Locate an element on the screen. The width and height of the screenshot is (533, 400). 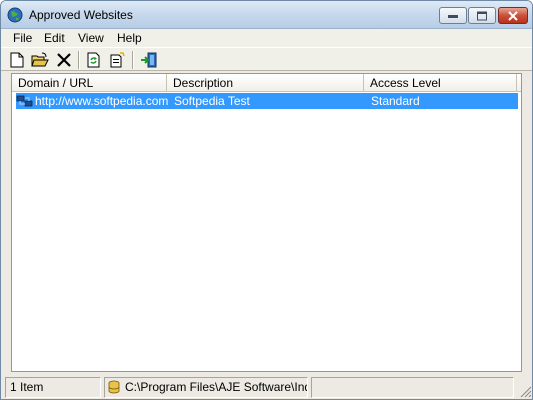
column-header-description: Description is located at coordinates (265, 83).